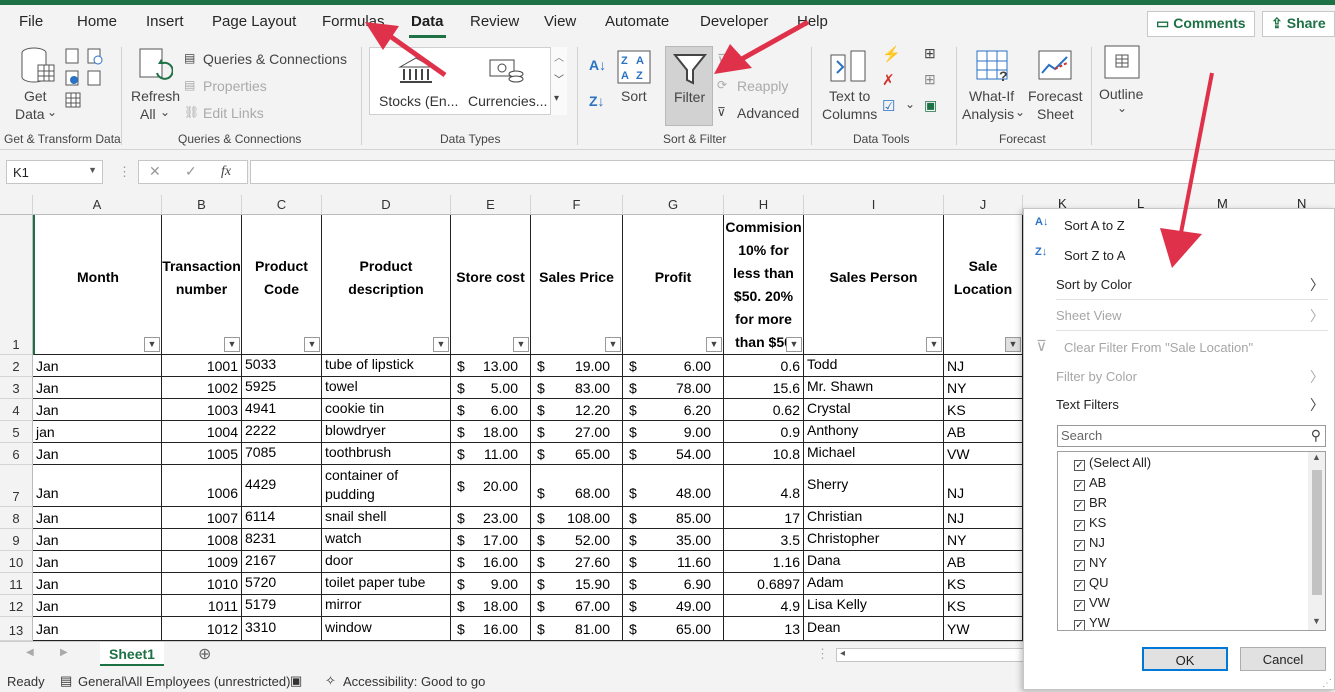  Describe the element at coordinates (888, 106) in the screenshot. I see `data-validation-icon: ☑` at that location.